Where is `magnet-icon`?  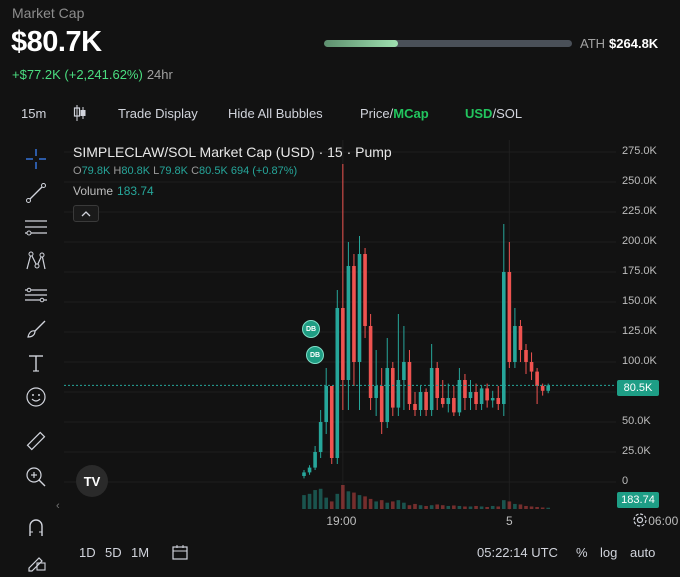
magnet-icon is located at coordinates (36, 527).